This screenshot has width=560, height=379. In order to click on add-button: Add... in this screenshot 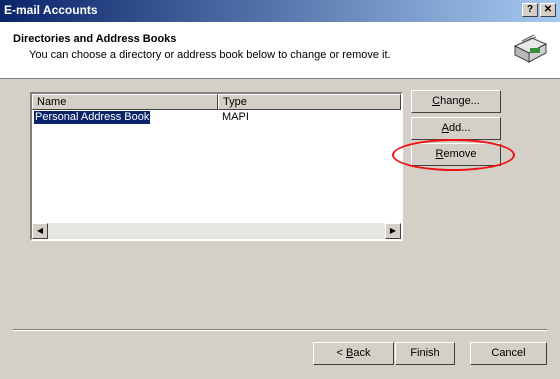, I will do `click(456, 128)`.